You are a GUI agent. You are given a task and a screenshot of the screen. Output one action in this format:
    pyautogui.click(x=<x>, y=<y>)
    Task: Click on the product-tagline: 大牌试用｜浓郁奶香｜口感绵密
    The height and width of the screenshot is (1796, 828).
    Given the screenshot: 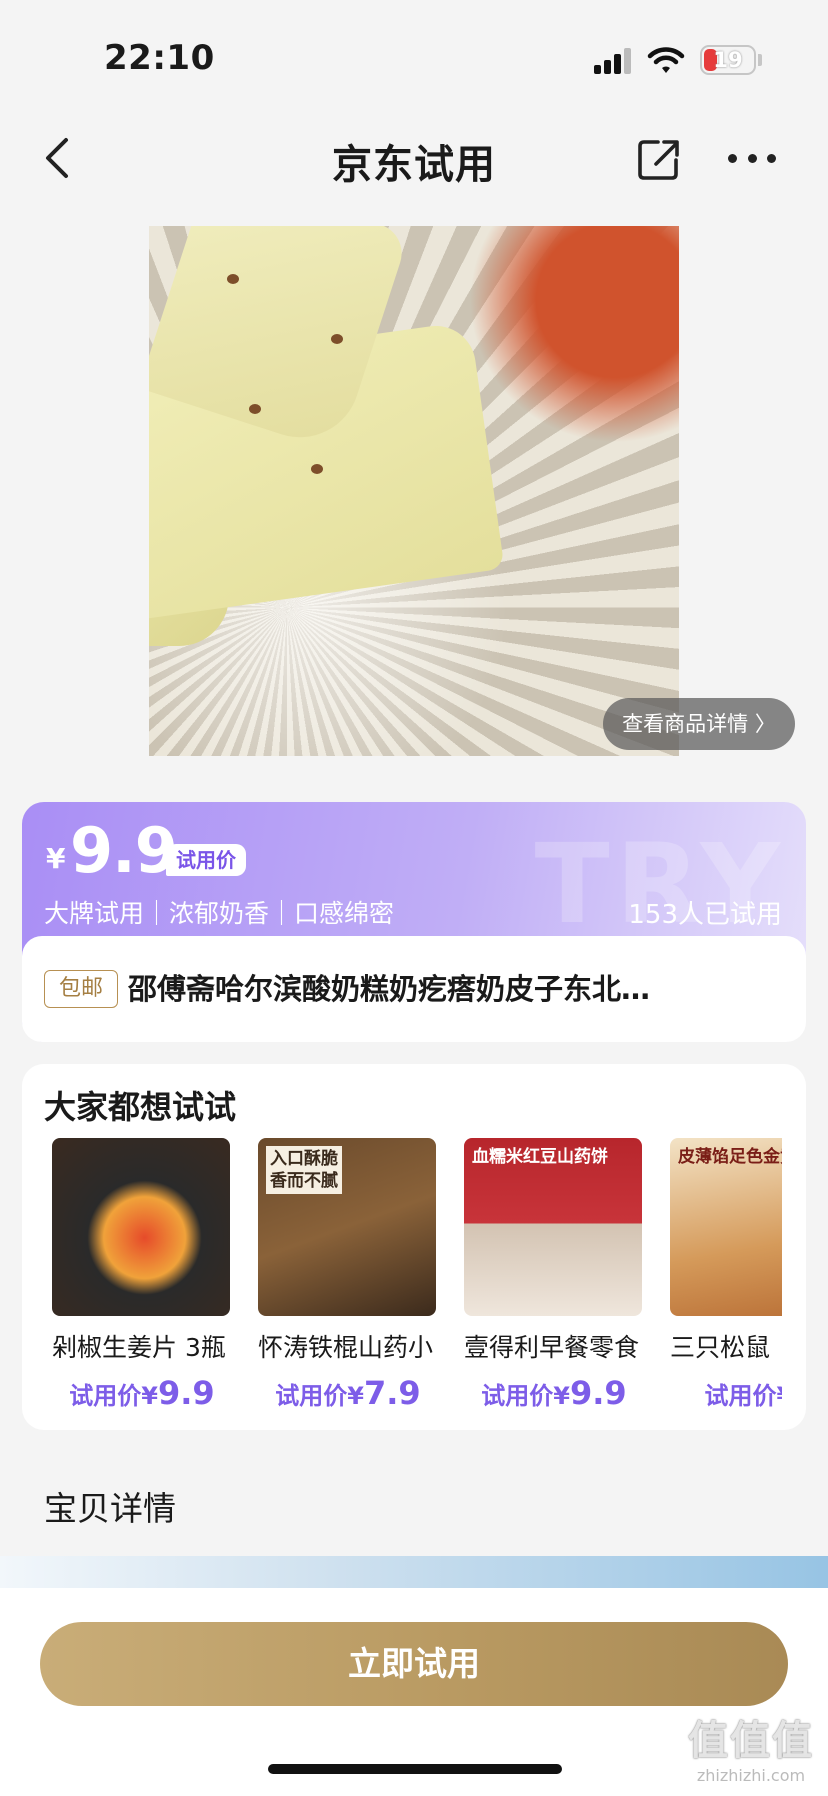 What is the action you would take?
    pyautogui.click(x=219, y=913)
    